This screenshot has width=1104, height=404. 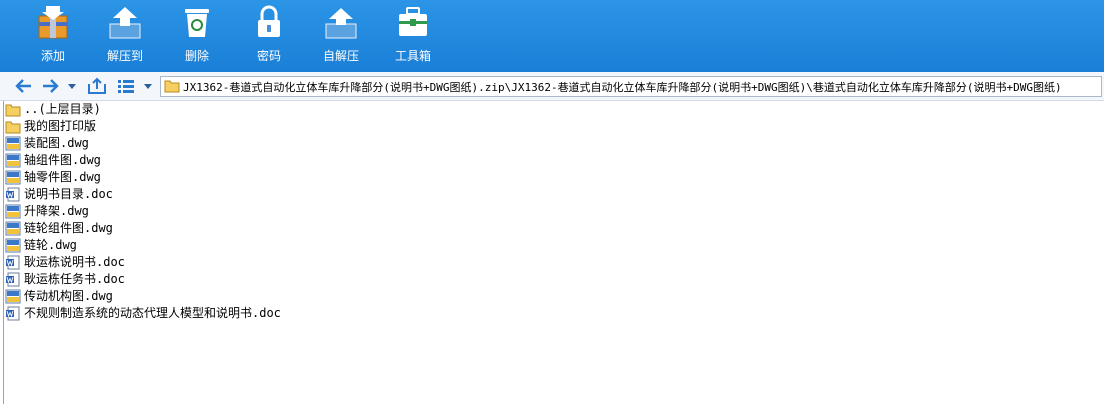 I want to click on file-name: 装配图.dwg, so click(x=56, y=143).